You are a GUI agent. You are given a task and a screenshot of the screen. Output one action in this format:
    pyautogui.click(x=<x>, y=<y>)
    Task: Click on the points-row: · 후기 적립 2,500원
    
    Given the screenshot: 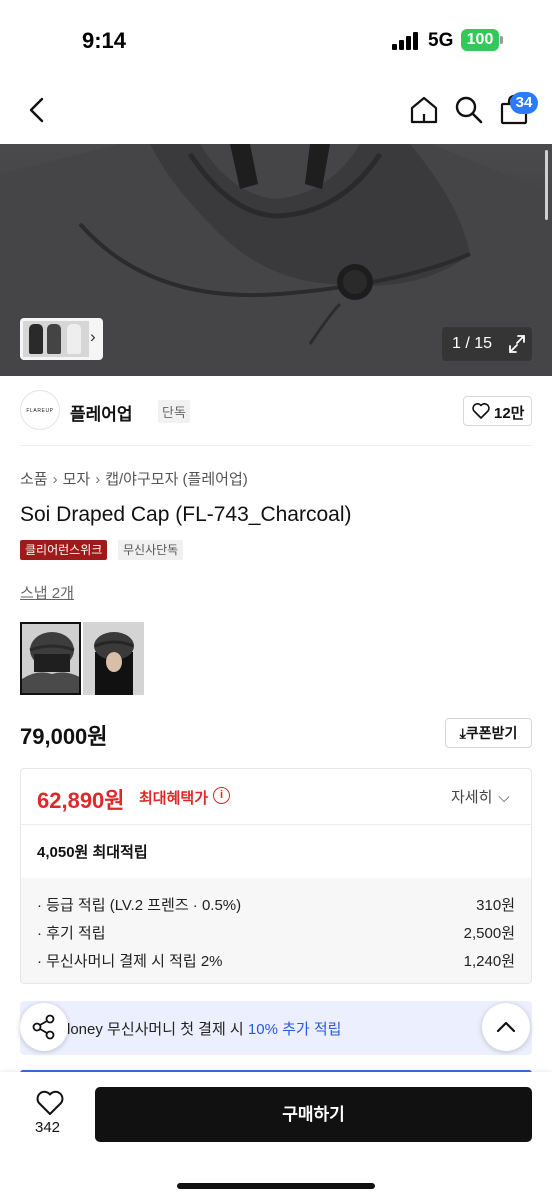 What is the action you would take?
    pyautogui.click(x=276, y=932)
    